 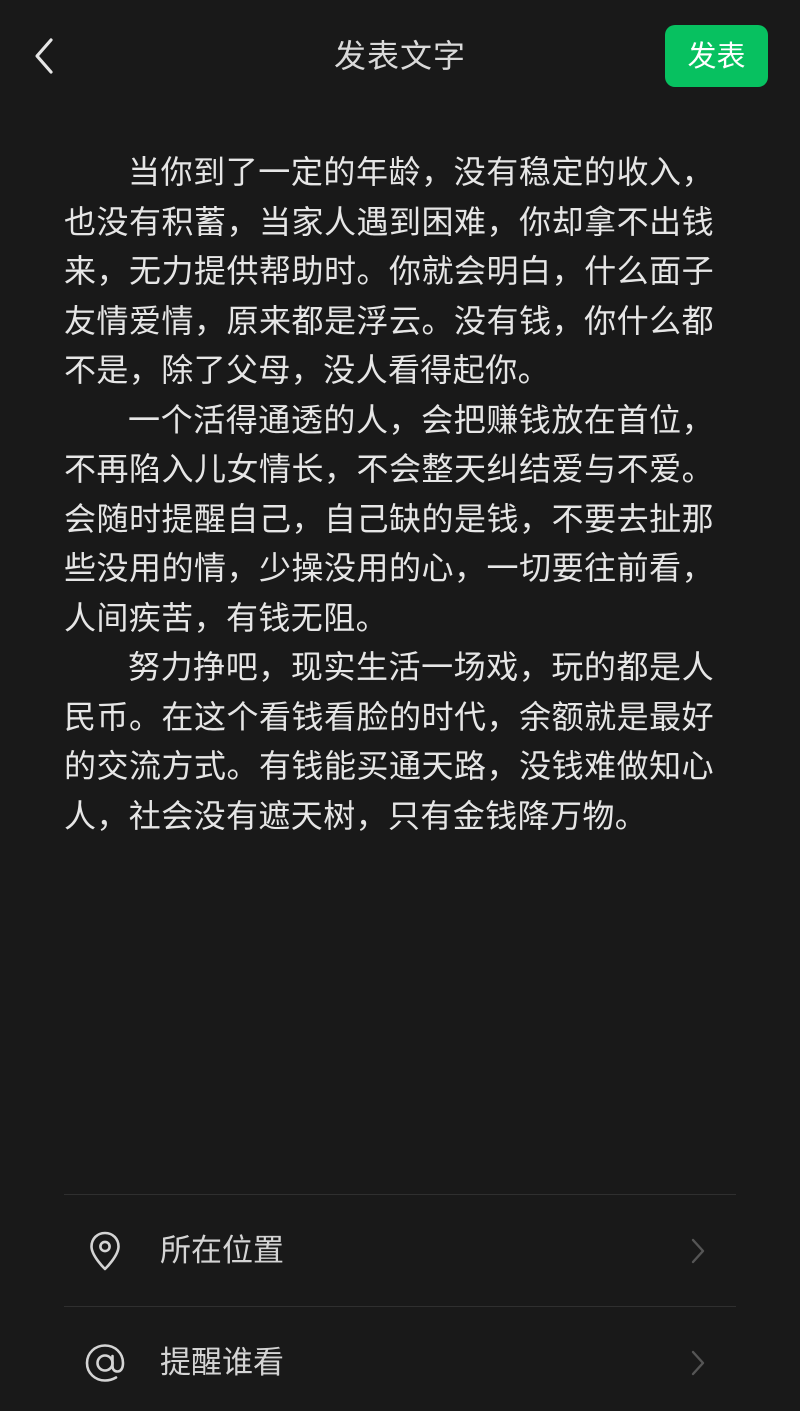 I want to click on mention-option: 提醒谁看, so click(x=400, y=1358).